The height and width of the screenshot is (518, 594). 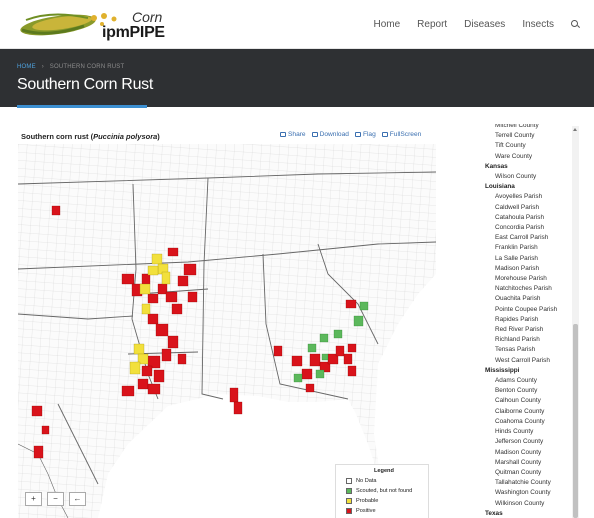 What do you see at coordinates (524, 493) in the screenshot?
I see `county-list-item: Washington County` at bounding box center [524, 493].